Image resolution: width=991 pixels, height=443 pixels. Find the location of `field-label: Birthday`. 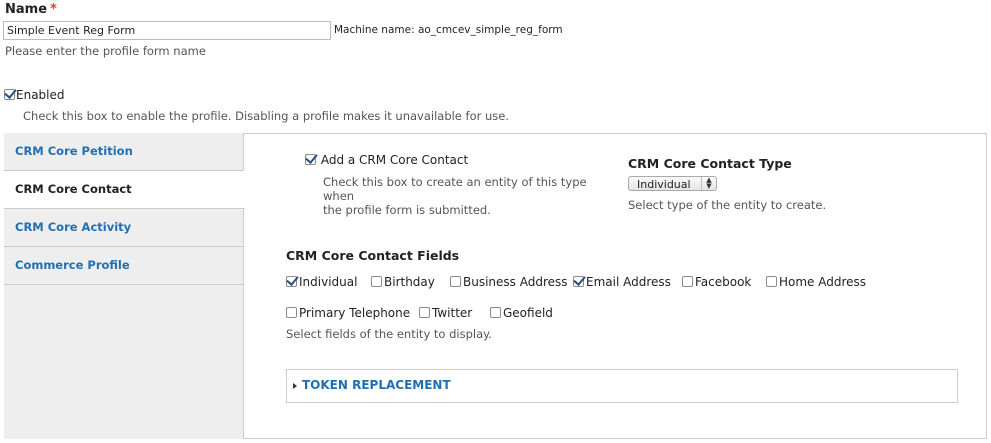

field-label: Birthday is located at coordinates (409, 281).